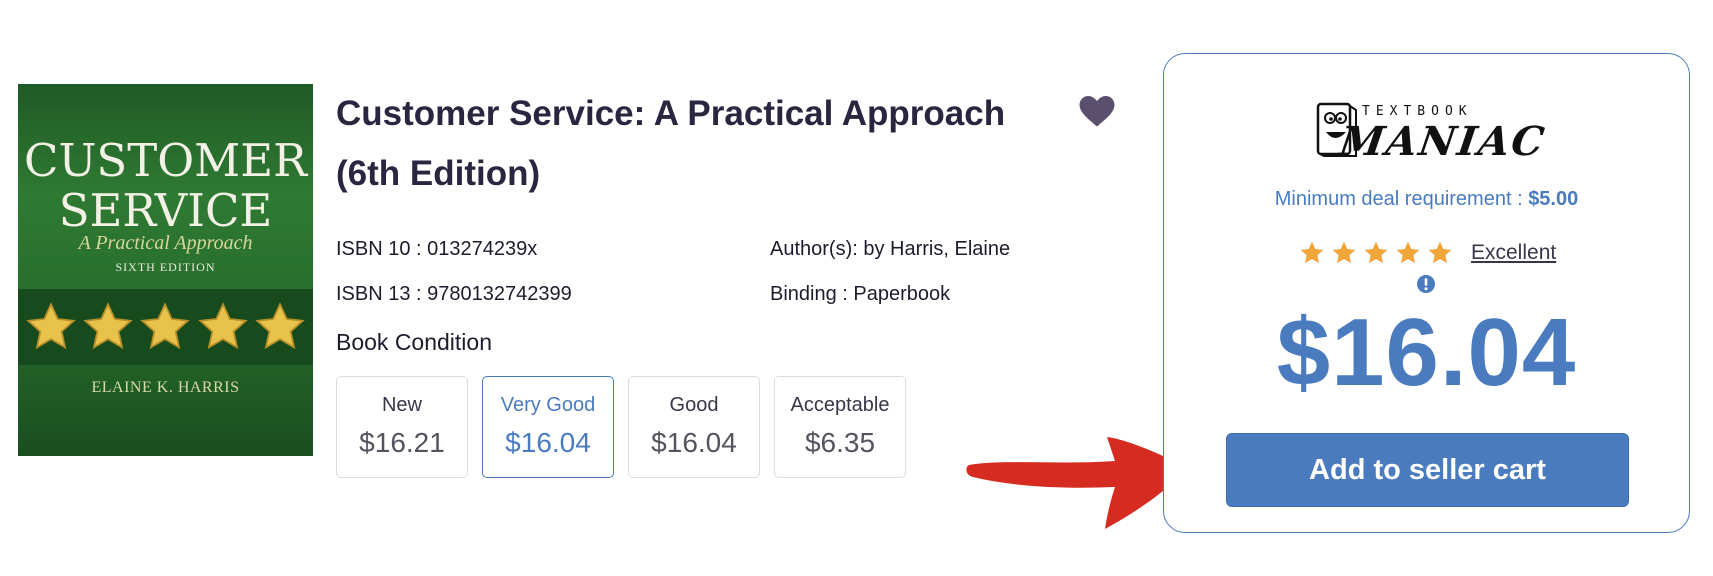  Describe the element at coordinates (890, 249) in the screenshot. I see `author-text: Author(s): by Harris, Elaine` at that location.